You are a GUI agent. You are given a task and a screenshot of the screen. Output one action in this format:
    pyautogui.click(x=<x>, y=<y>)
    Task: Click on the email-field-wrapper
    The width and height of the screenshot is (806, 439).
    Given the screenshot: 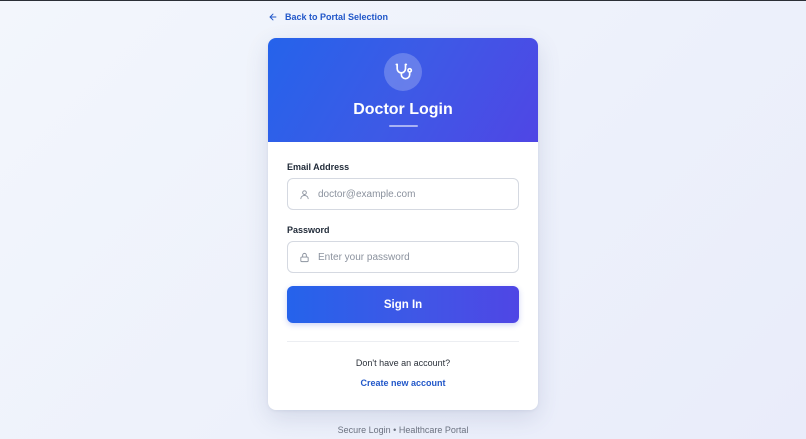 What is the action you would take?
    pyautogui.click(x=403, y=194)
    